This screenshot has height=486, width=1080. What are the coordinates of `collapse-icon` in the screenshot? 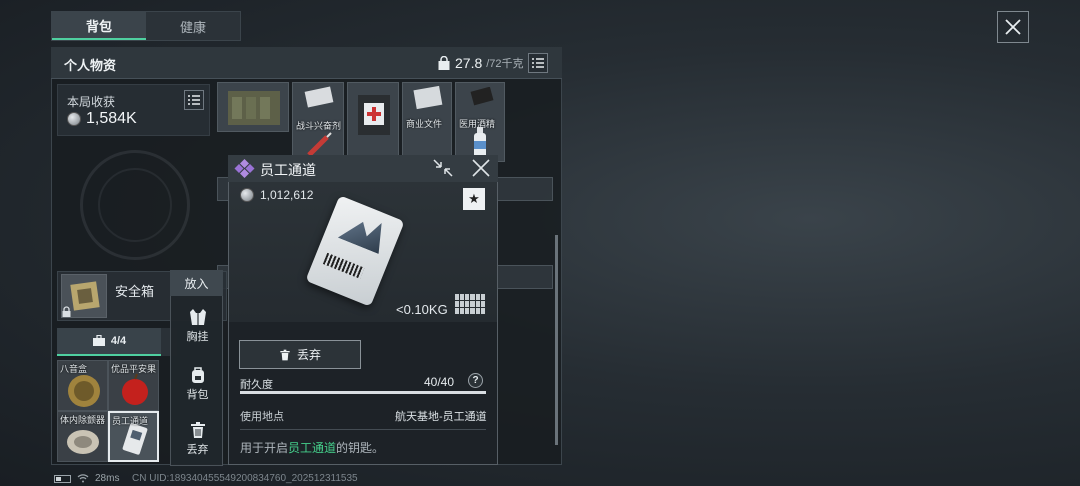 It's located at (443, 168).